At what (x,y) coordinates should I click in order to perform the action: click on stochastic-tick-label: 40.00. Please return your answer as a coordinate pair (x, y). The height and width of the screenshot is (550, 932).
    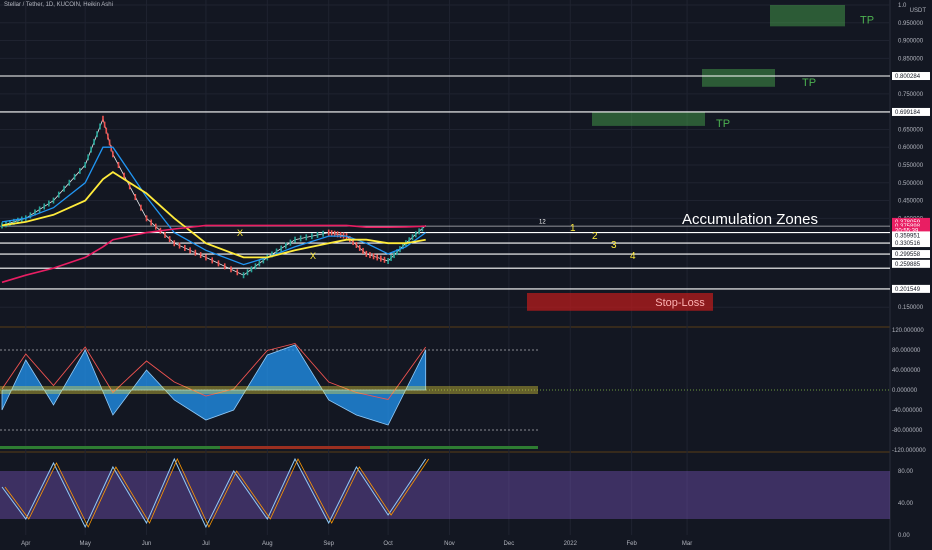
    Looking at the image, I should click on (906, 504).